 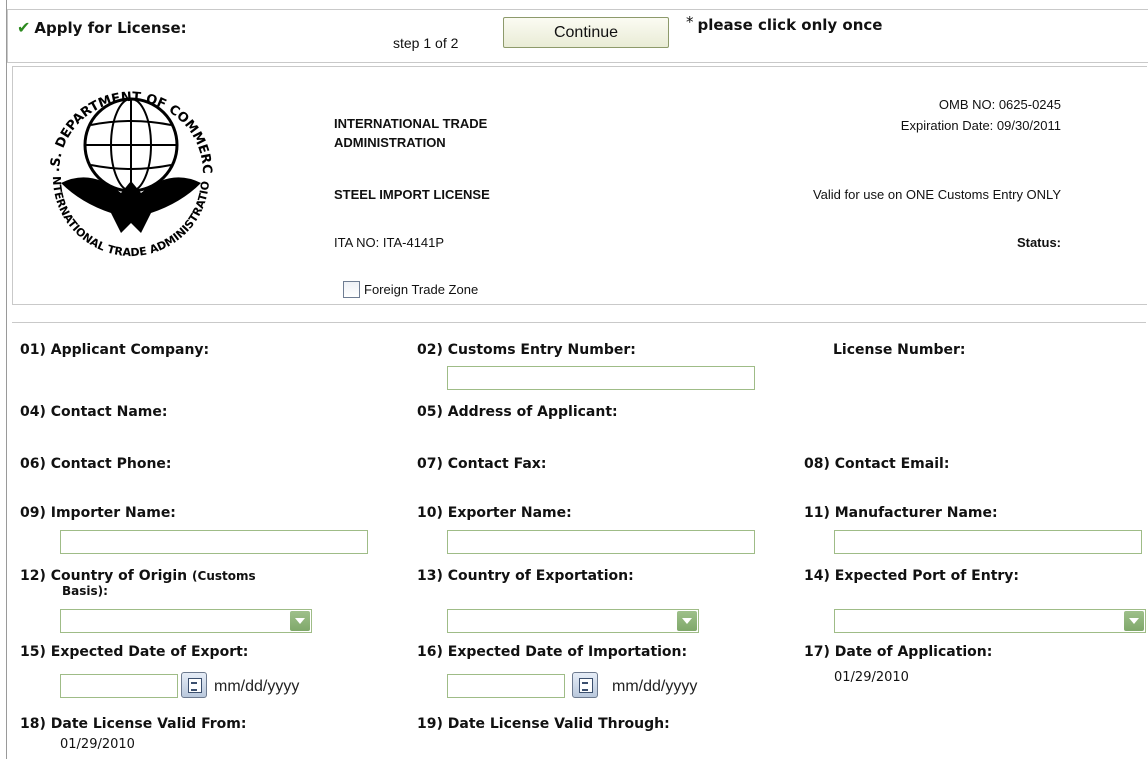 What do you see at coordinates (494, 513) in the screenshot?
I see `exporter-name-label: 10) Exporter Name:` at bounding box center [494, 513].